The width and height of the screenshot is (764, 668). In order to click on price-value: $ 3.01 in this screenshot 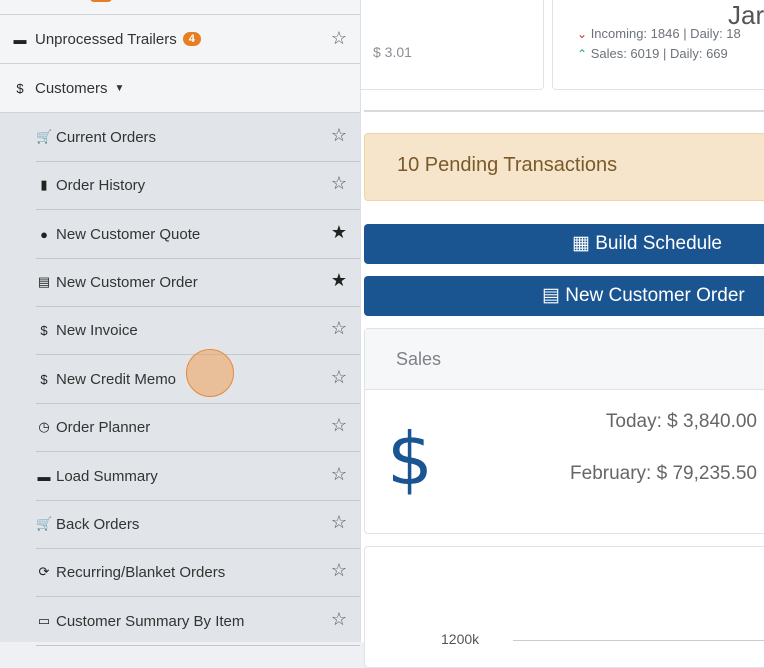, I will do `click(392, 52)`.